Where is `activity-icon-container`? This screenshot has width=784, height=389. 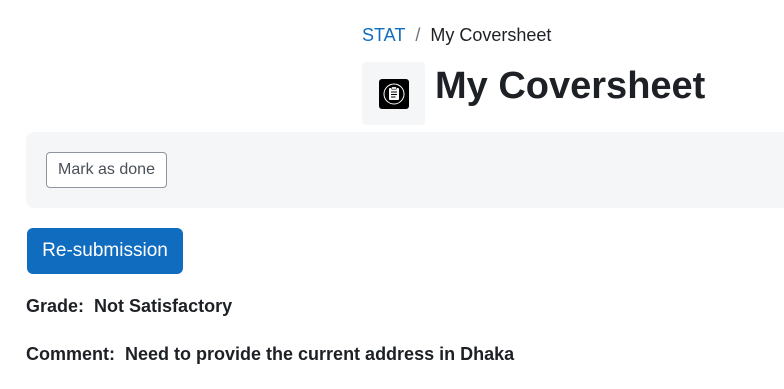 activity-icon-container is located at coordinates (393, 93).